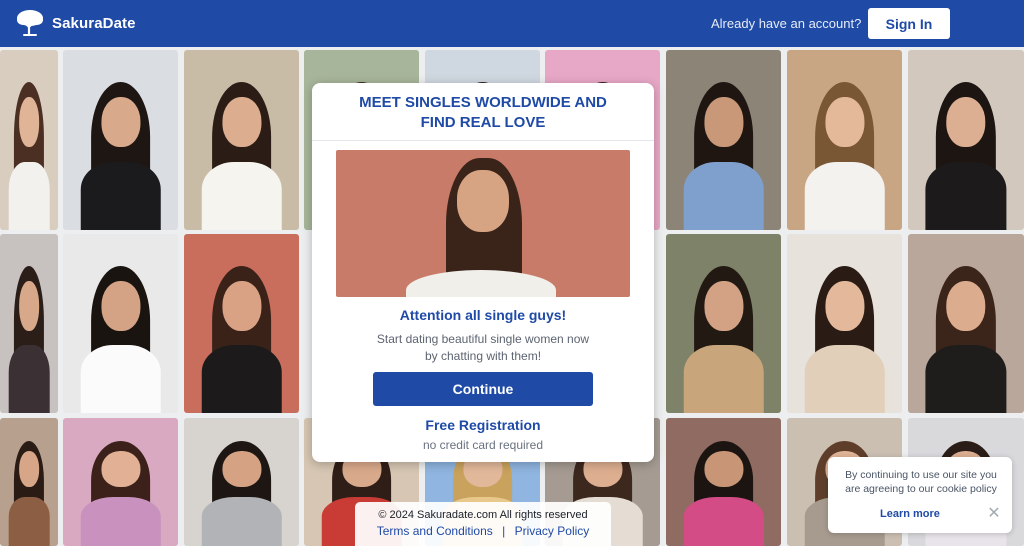 The width and height of the screenshot is (1024, 546). What do you see at coordinates (483, 140) in the screenshot?
I see `divider` at bounding box center [483, 140].